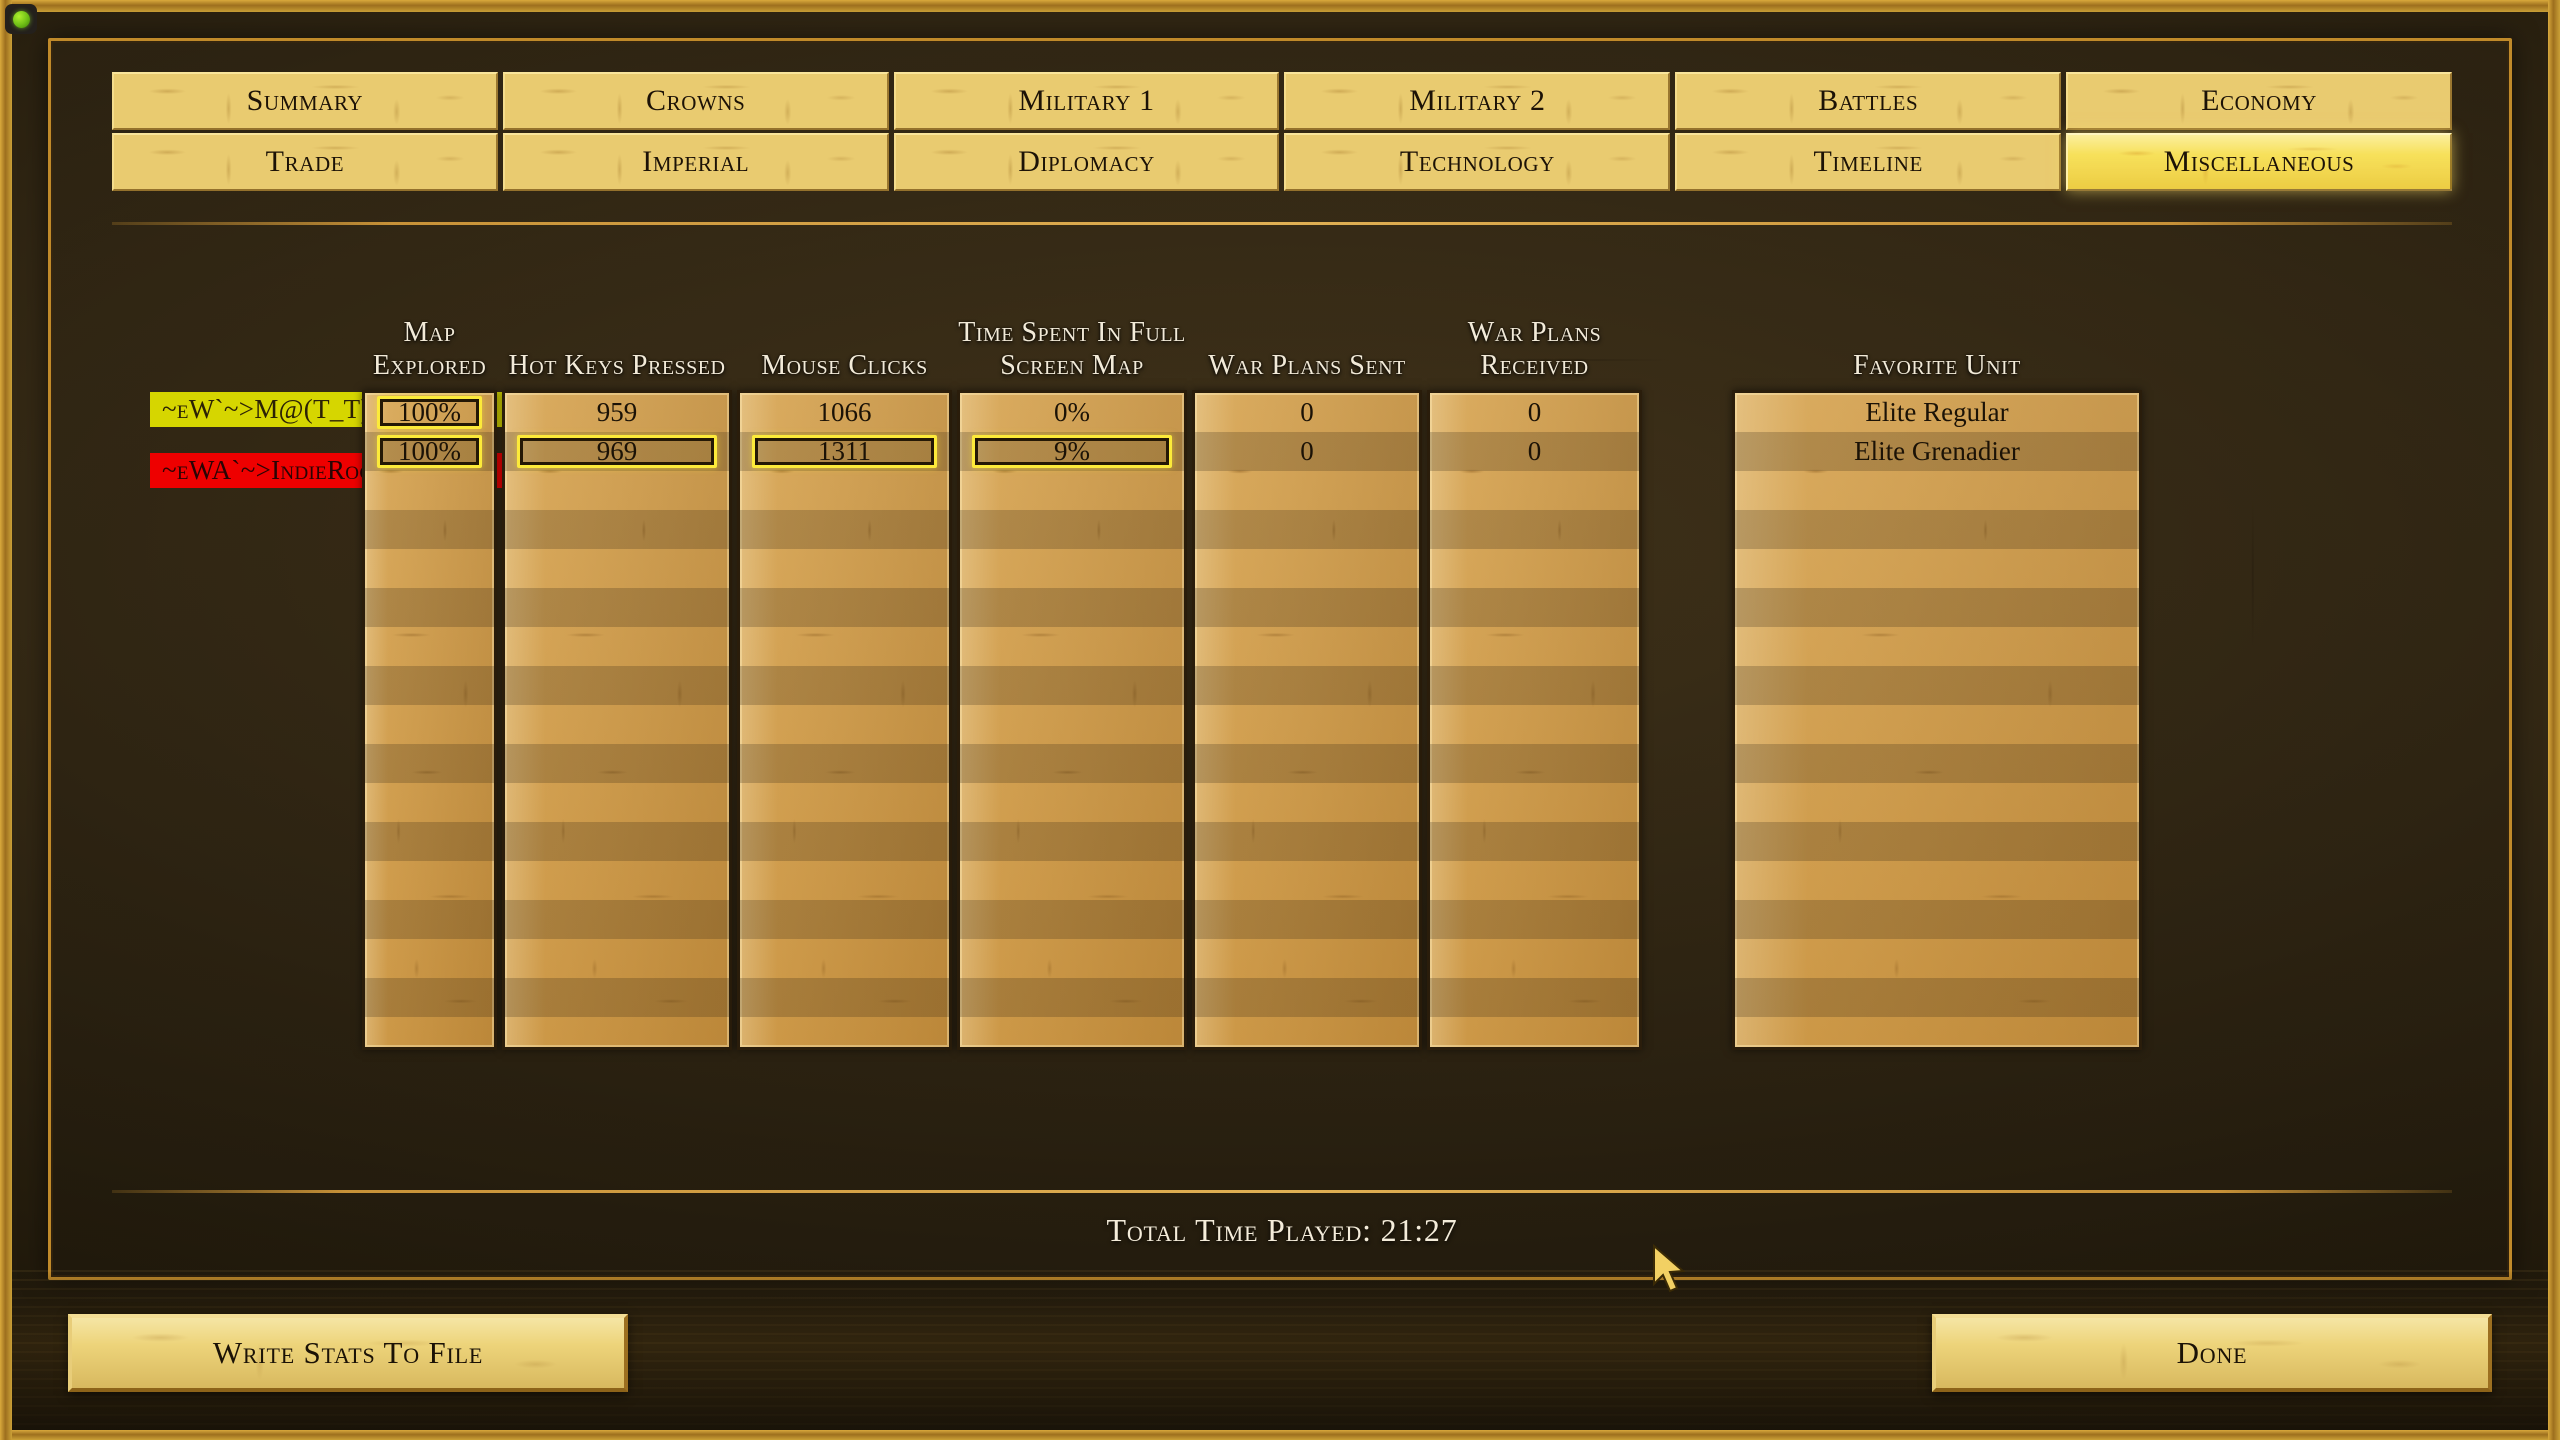  What do you see at coordinates (1534, 333) in the screenshot?
I see `column-header-line: War Plans` at bounding box center [1534, 333].